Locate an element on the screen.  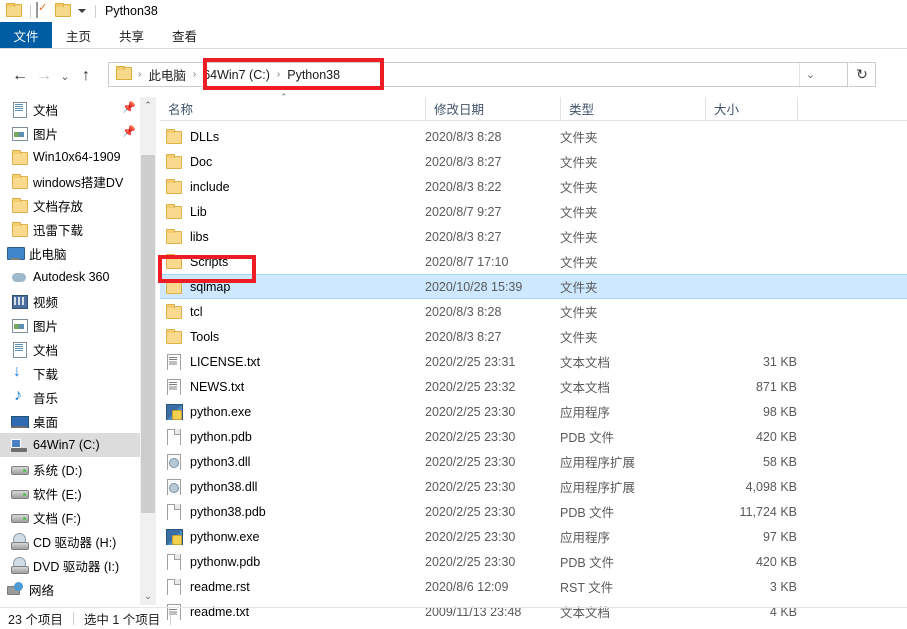
table-row: NEWS.txt 2020/2/25 23:32 文本文档 871 KB is located at coordinates (533, 386).